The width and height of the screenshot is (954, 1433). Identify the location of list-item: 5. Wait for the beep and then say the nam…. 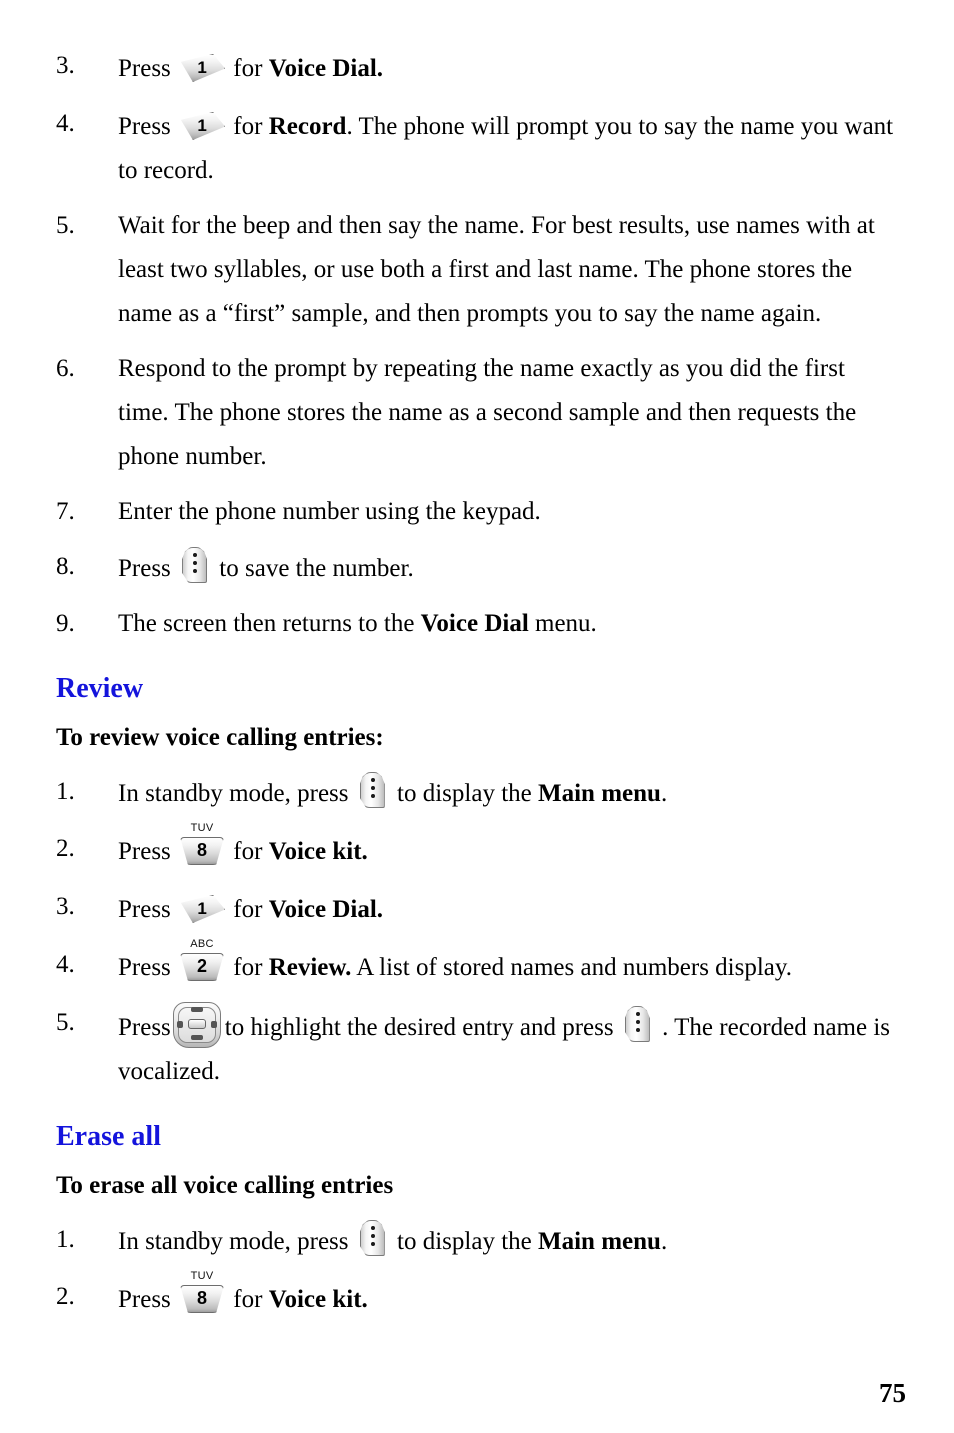
(476, 270).